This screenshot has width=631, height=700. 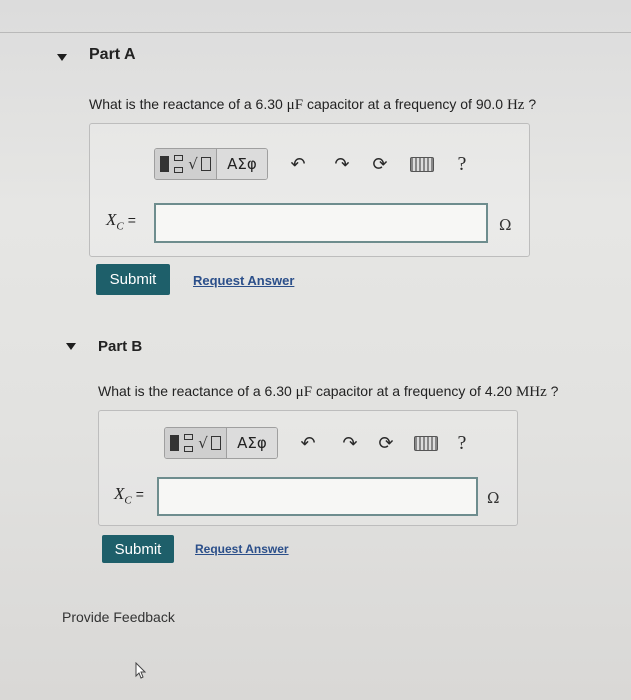 I want to click on provide-feedback-link: Provide Feedback, so click(x=118, y=617).